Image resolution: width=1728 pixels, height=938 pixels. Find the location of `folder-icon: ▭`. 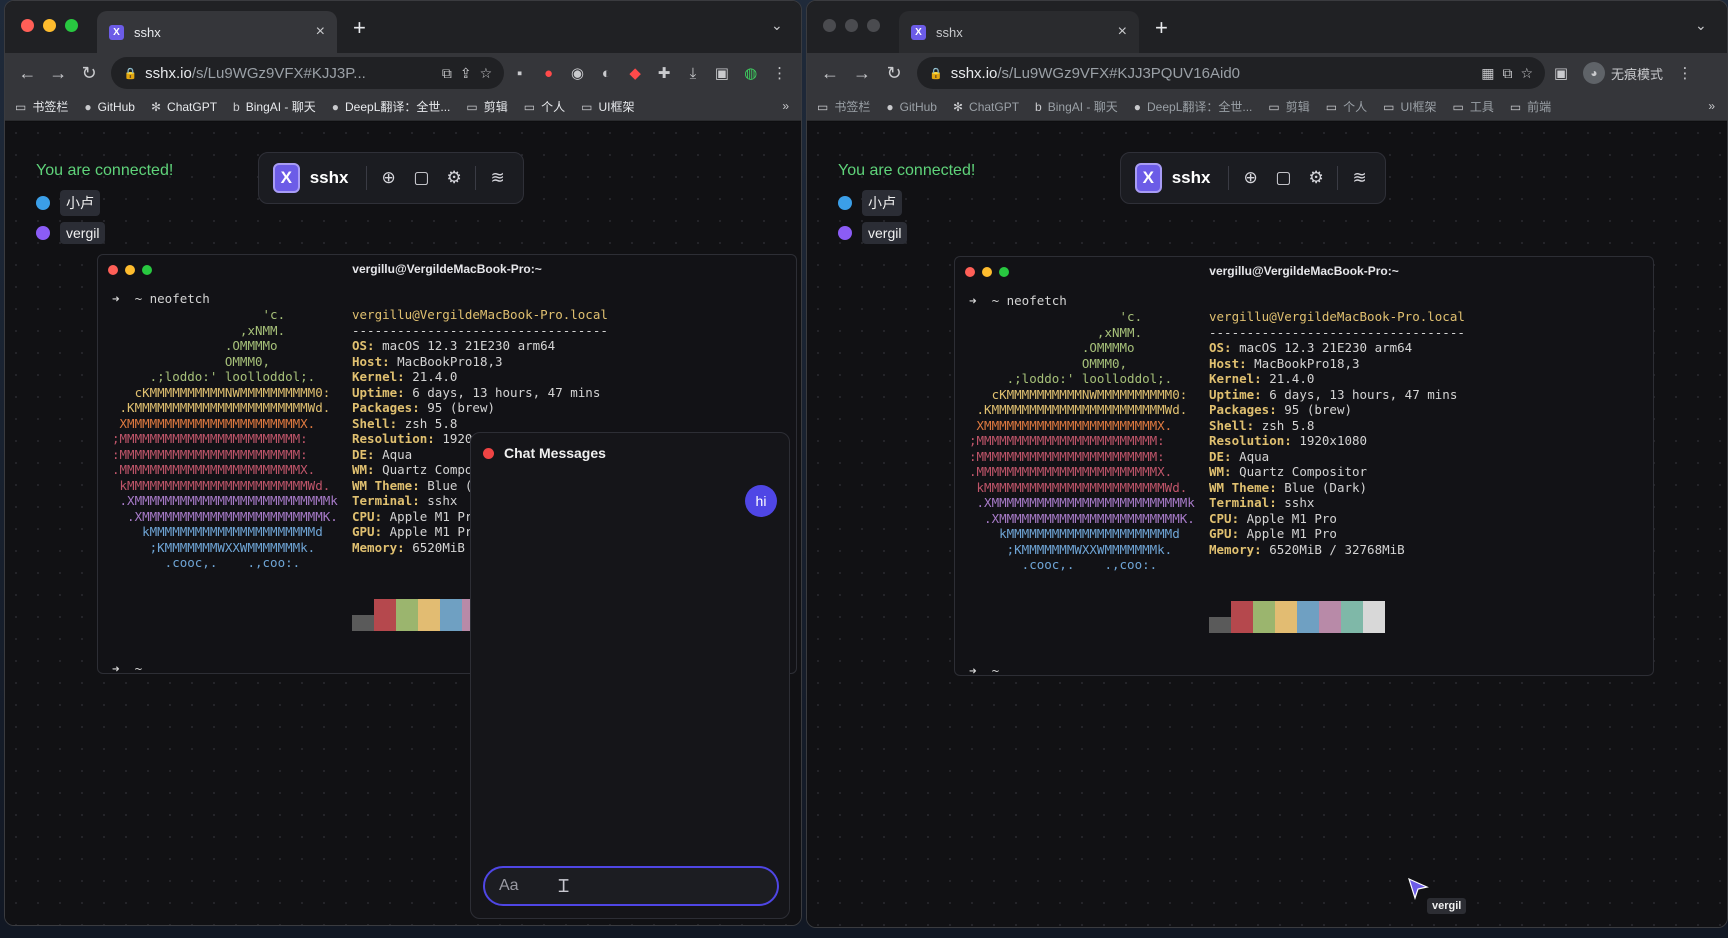

folder-icon: ▭ is located at coordinates (472, 106).